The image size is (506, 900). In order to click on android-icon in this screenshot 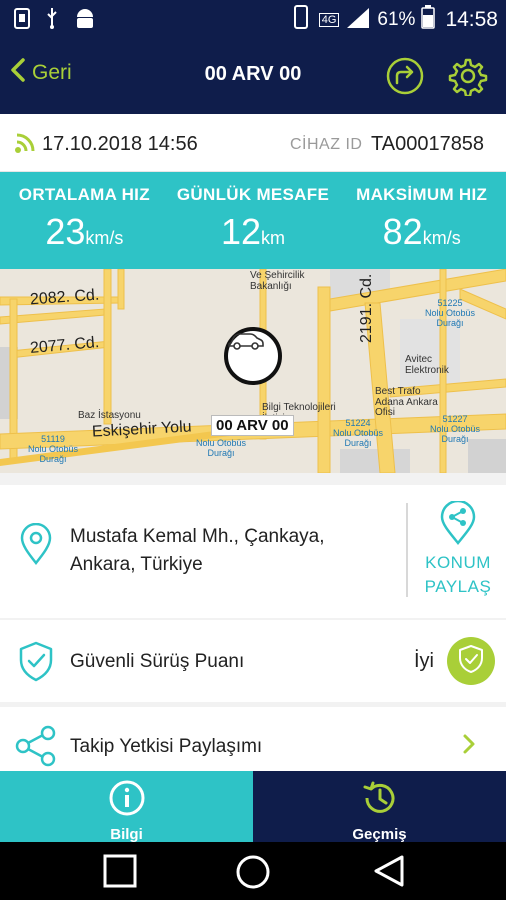, I will do `click(85, 20)`.